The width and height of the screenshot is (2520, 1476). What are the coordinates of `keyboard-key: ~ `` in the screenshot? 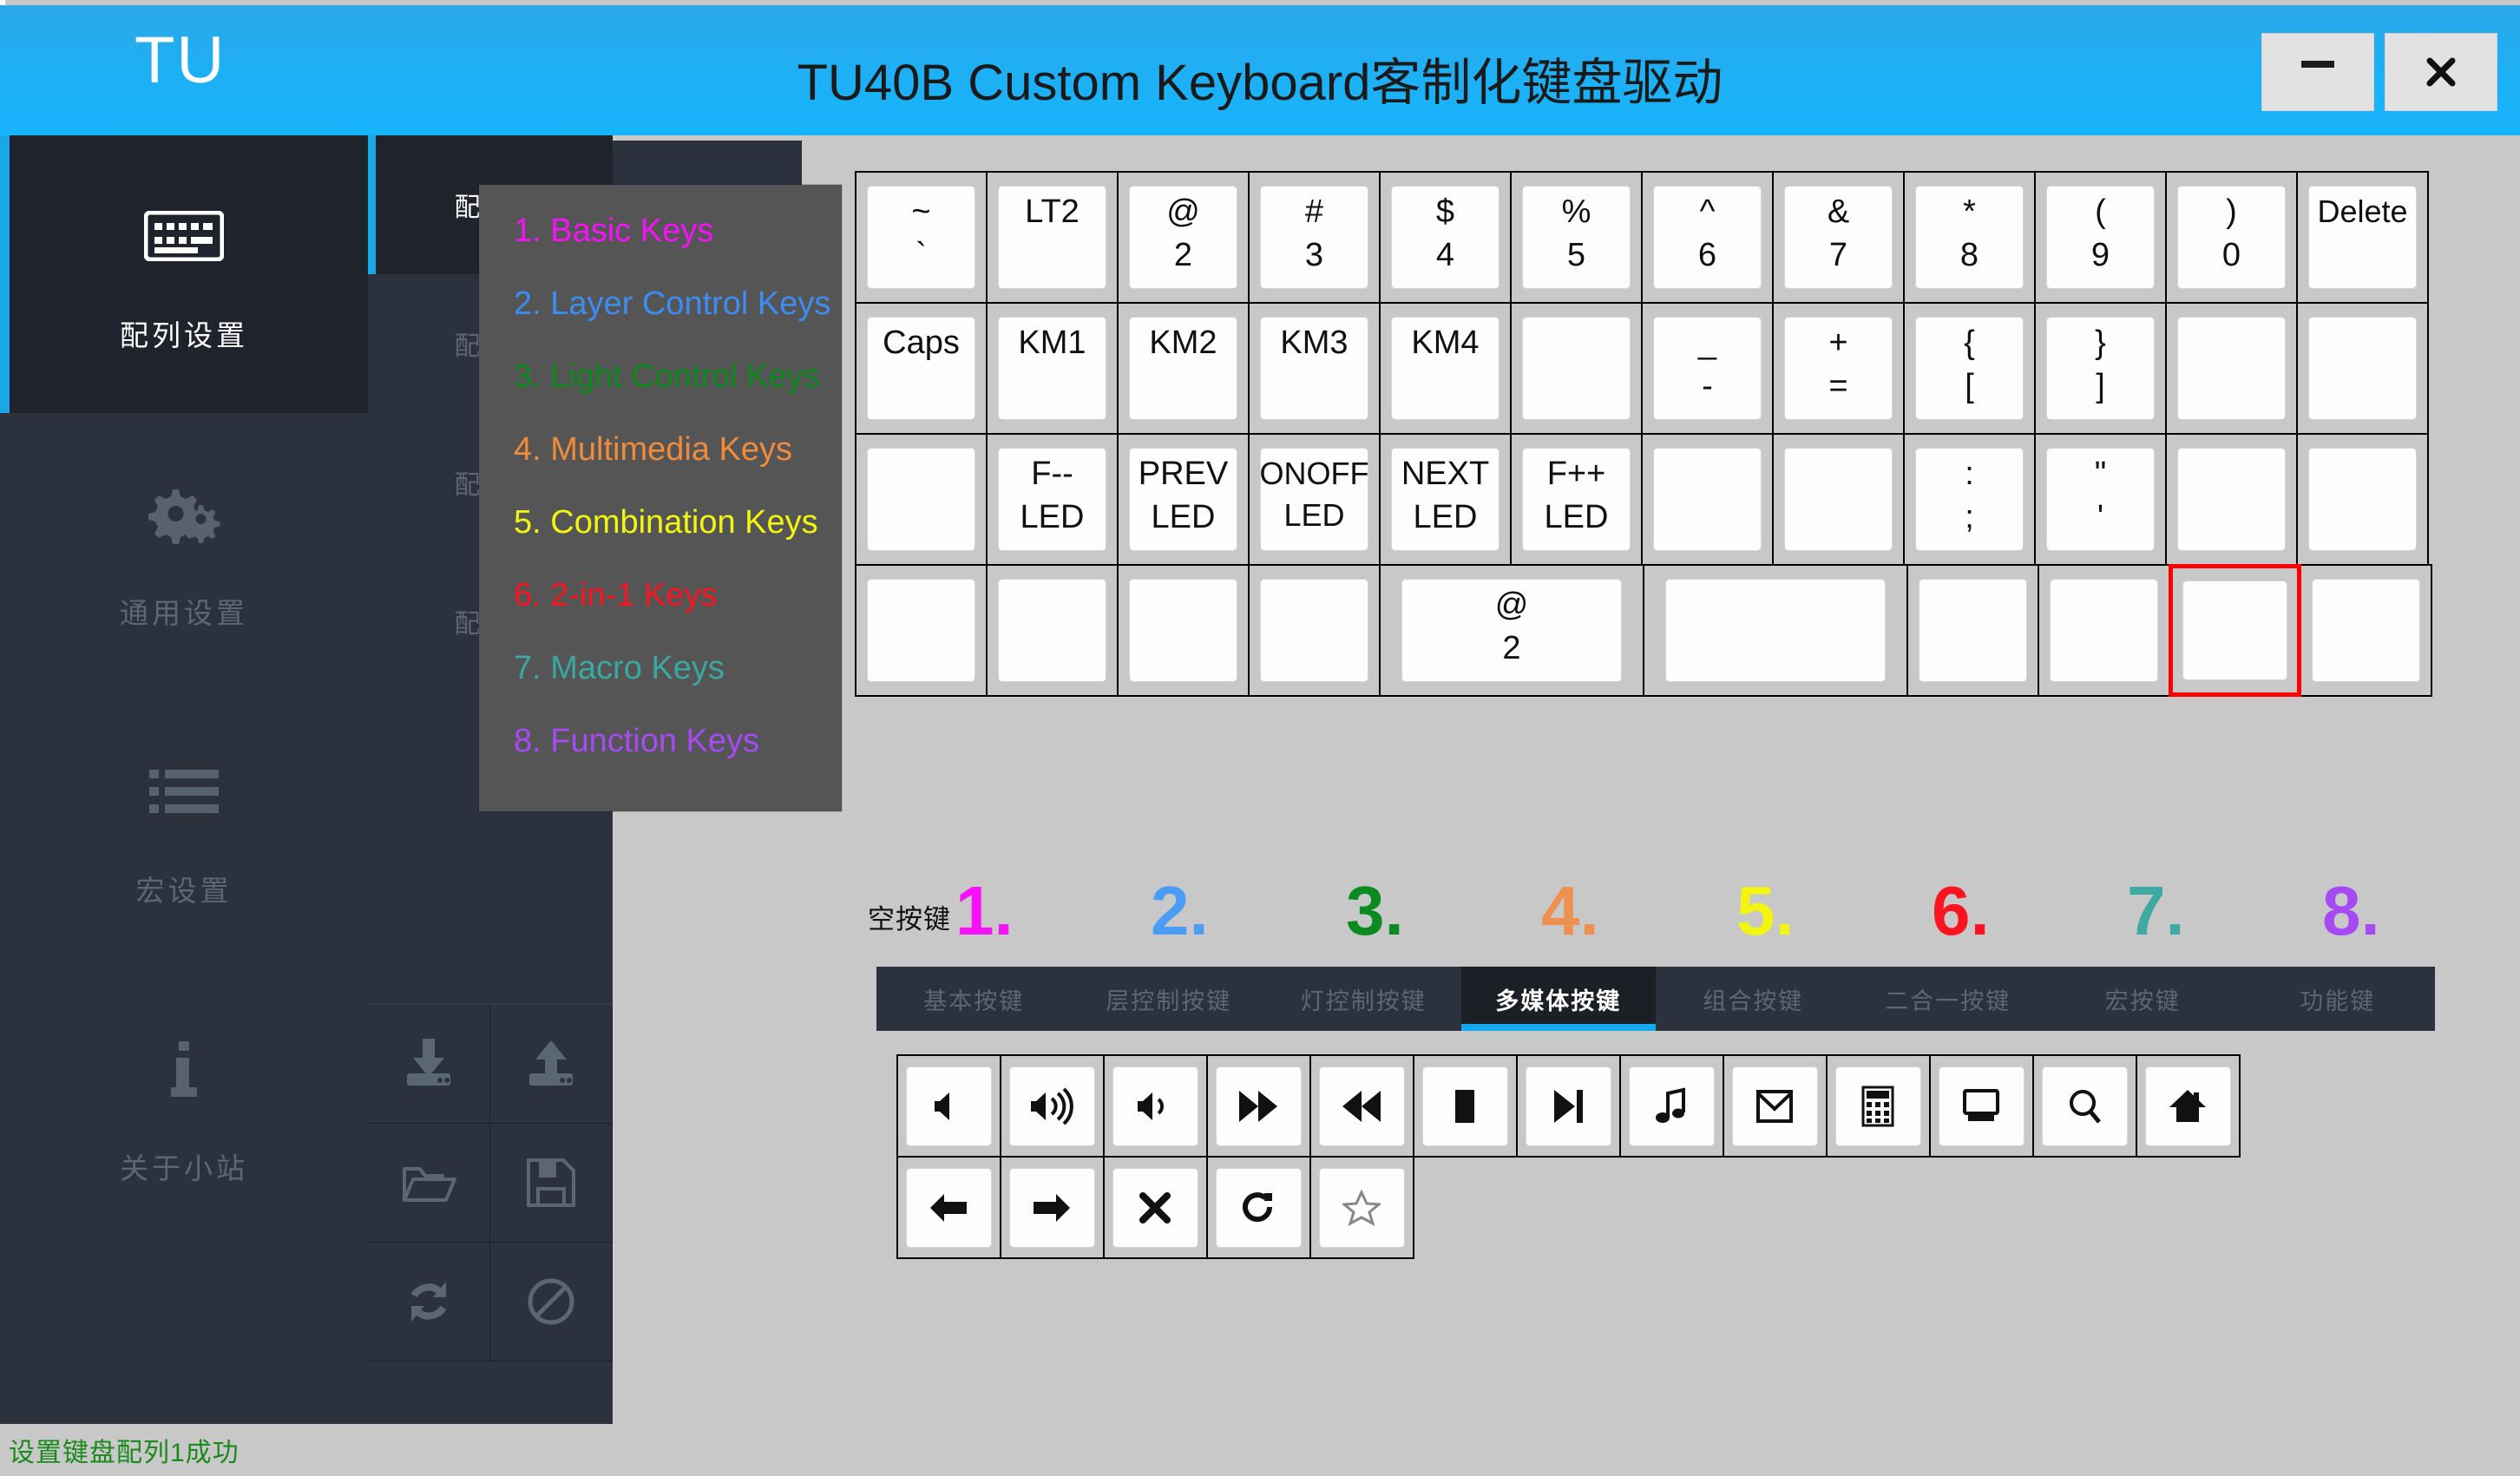 It's located at (921, 237).